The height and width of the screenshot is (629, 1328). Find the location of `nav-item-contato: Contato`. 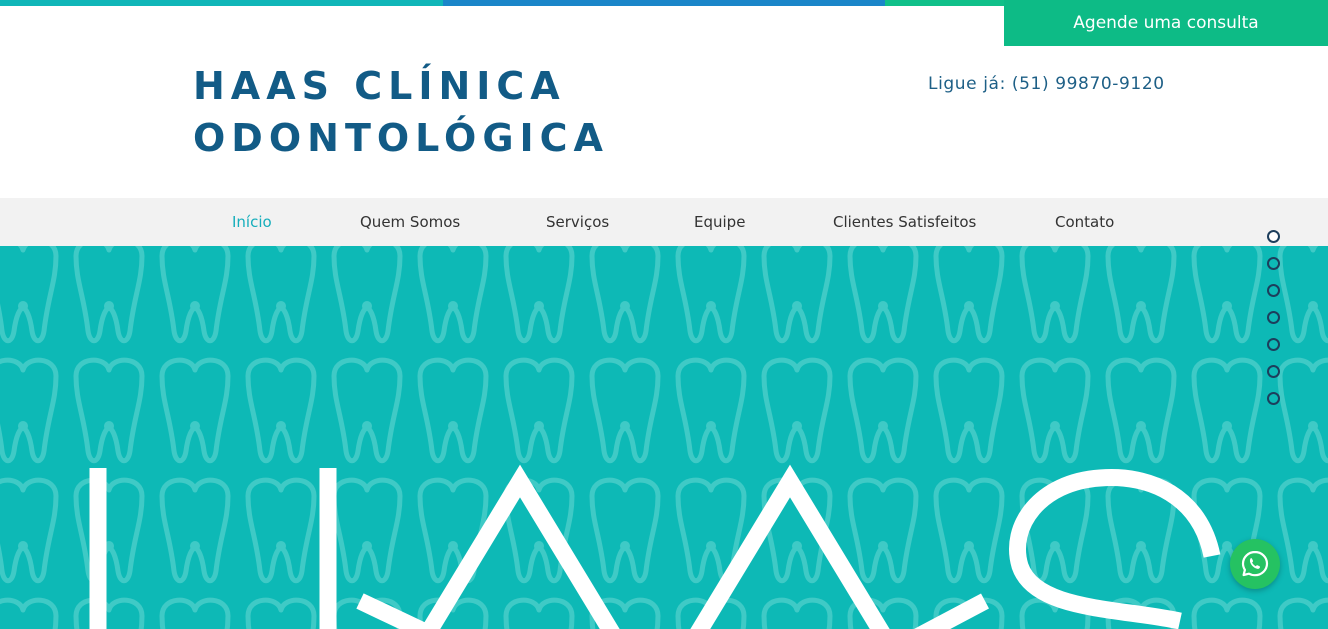

nav-item-contato: Contato is located at coordinates (1084, 222).